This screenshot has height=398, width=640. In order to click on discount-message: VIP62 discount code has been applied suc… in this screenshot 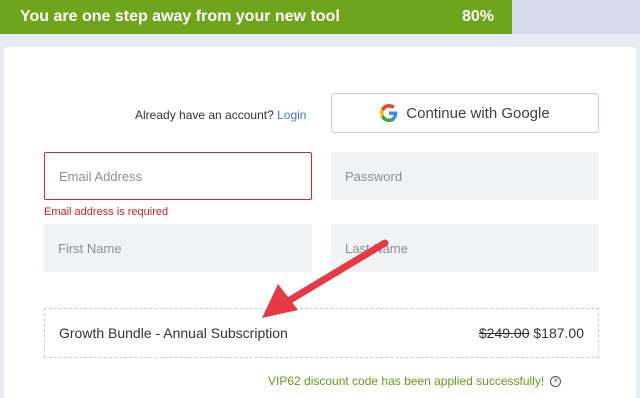, I will do `click(415, 381)`.